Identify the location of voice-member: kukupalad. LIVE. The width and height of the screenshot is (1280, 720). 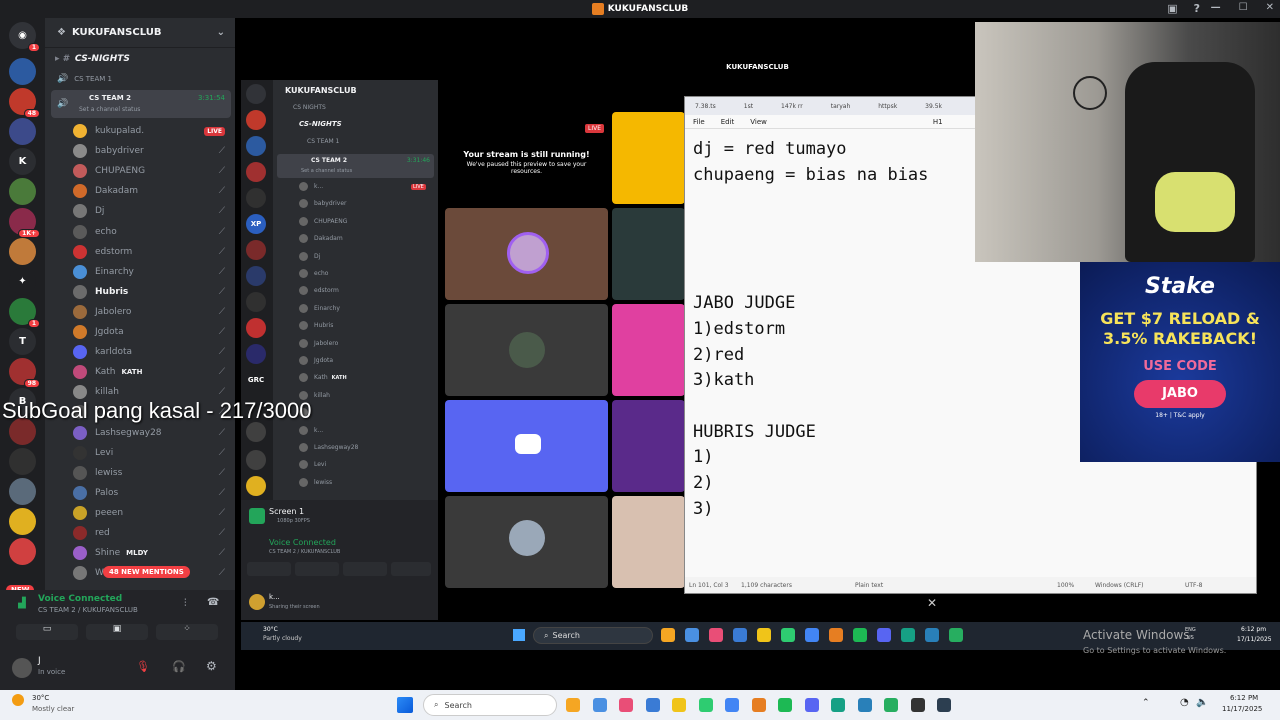
(140, 131).